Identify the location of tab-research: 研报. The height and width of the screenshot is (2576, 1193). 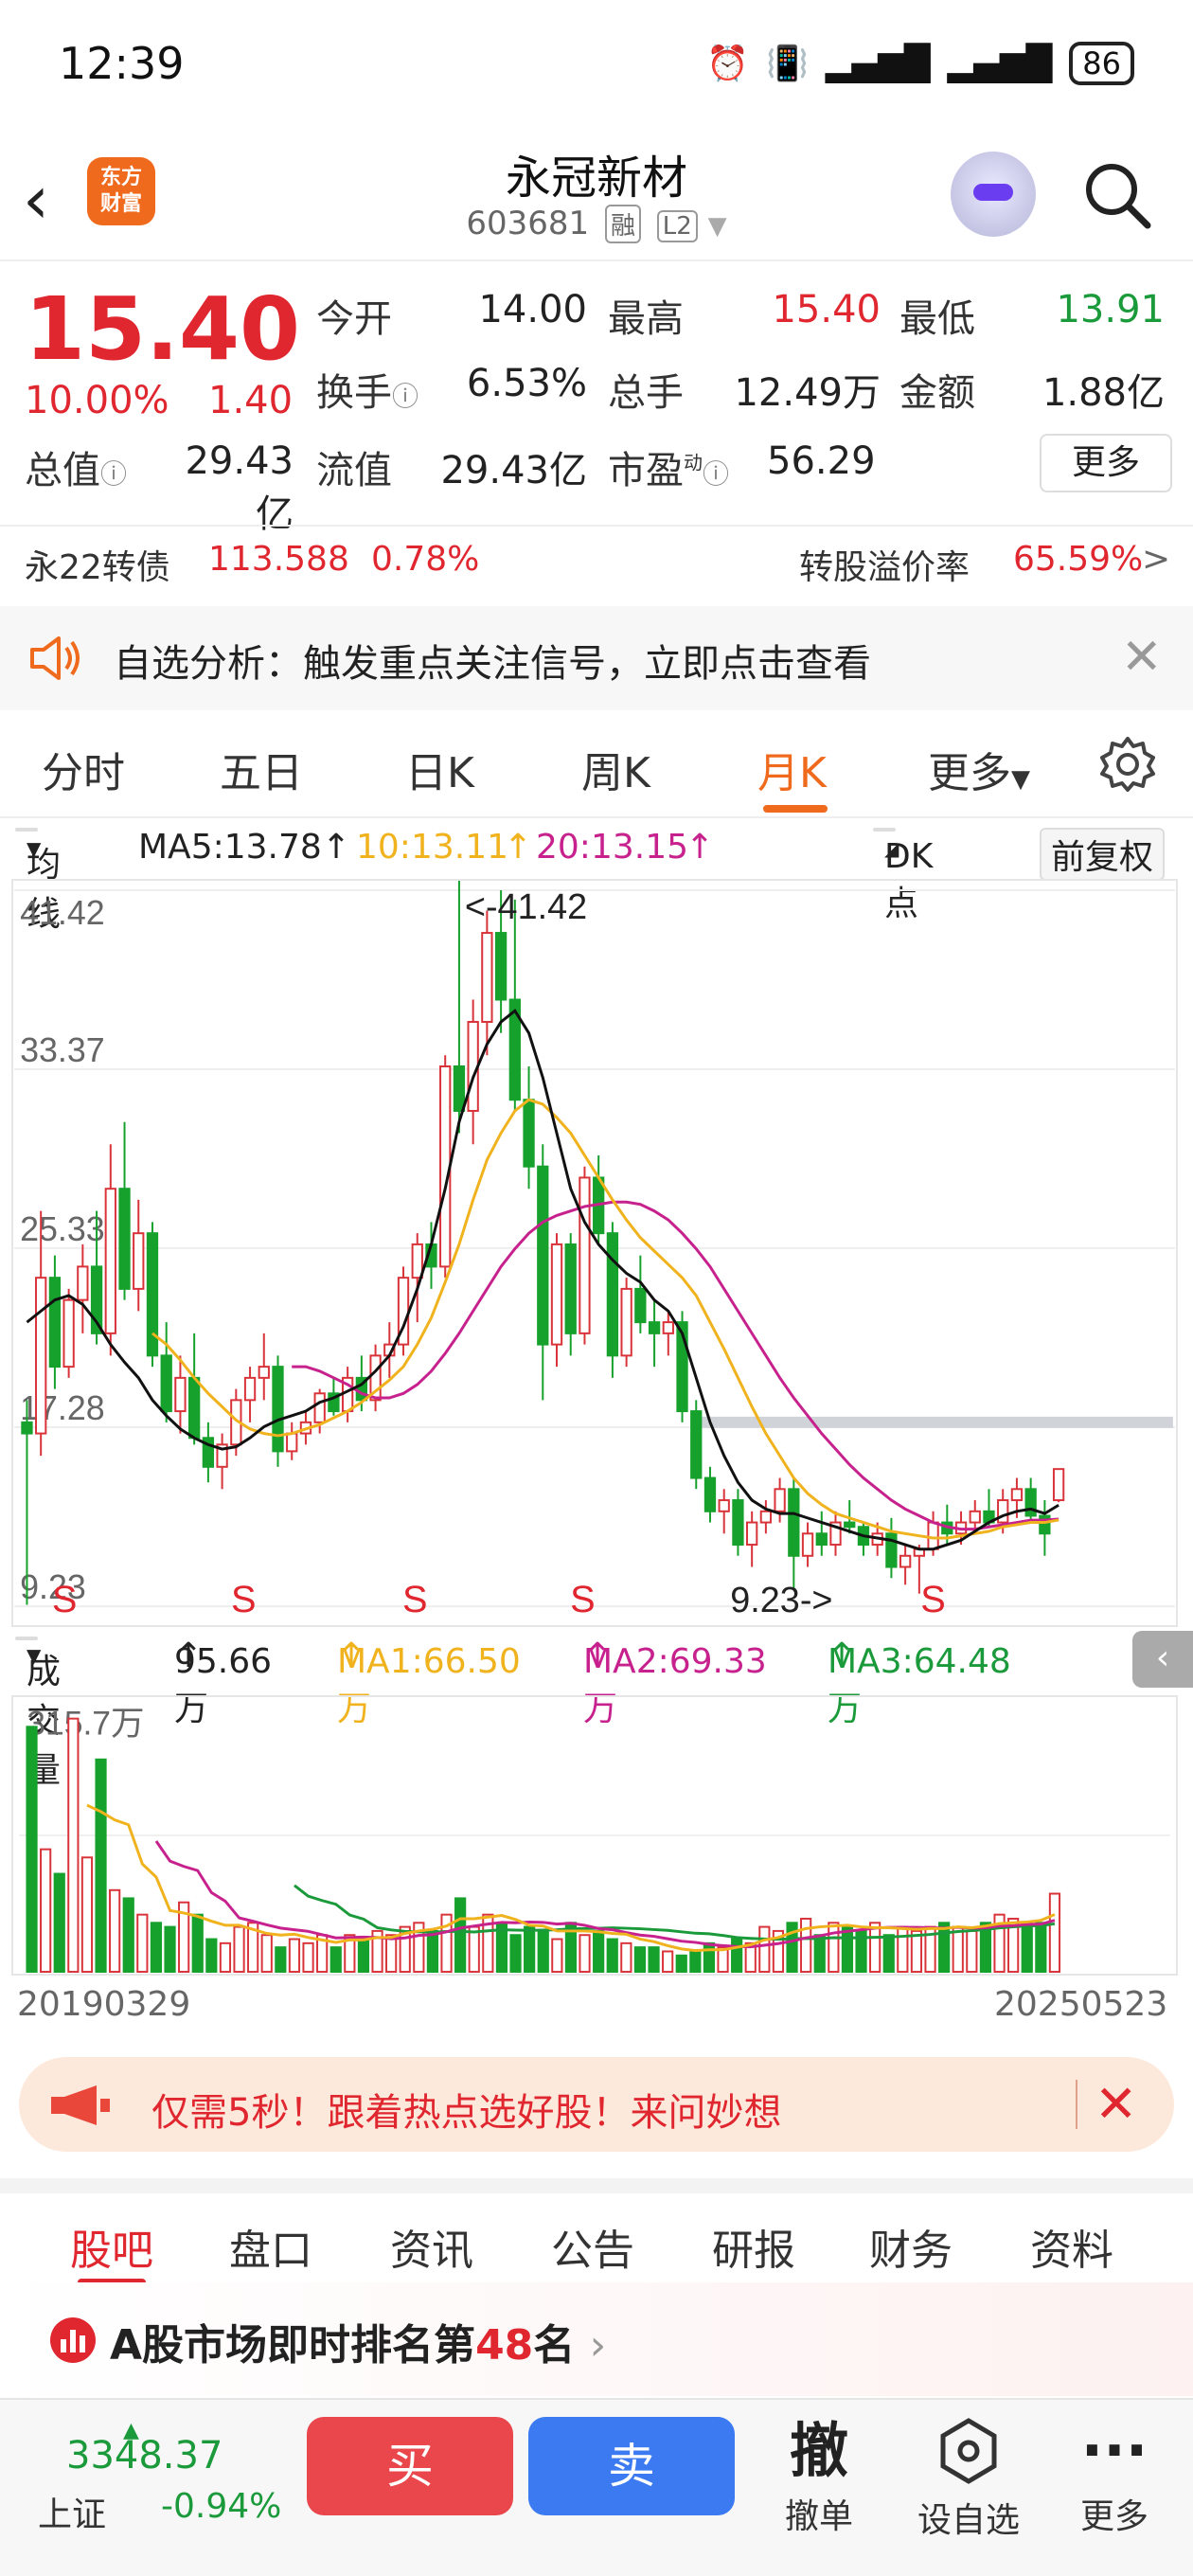
(753, 2246).